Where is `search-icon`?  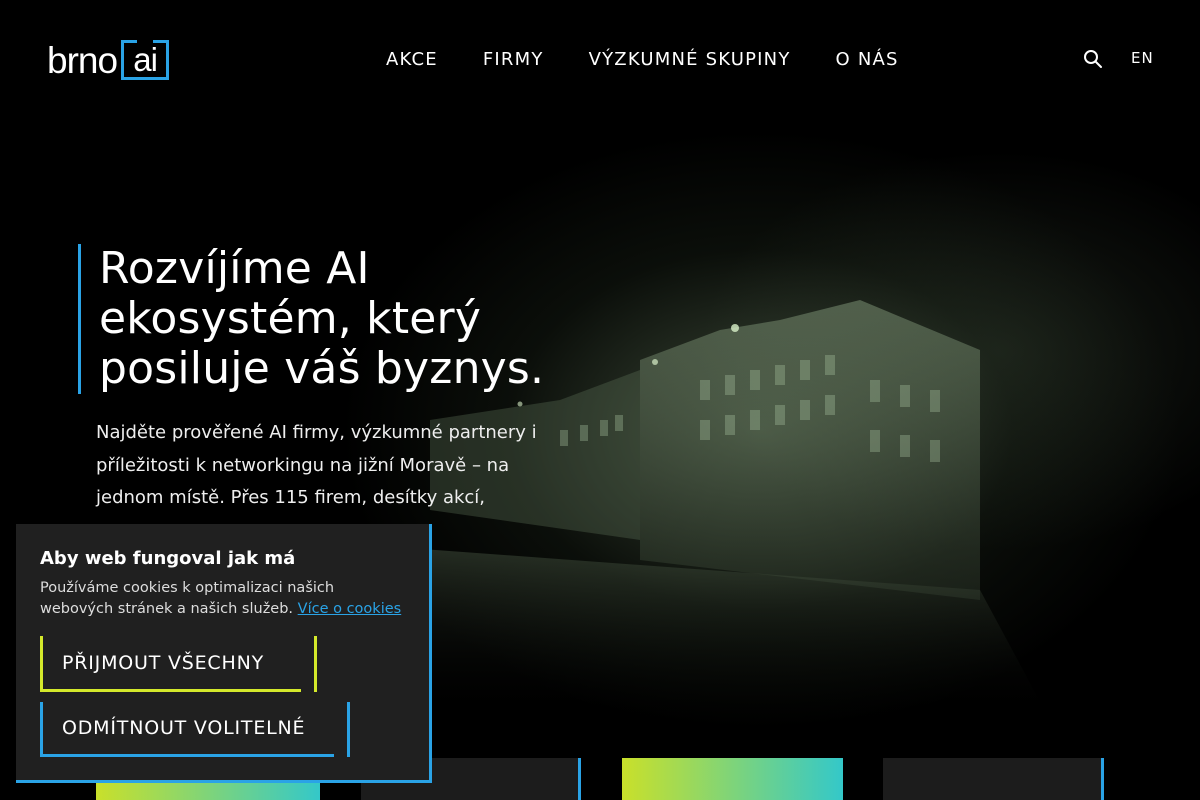
search-icon is located at coordinates (1093, 59).